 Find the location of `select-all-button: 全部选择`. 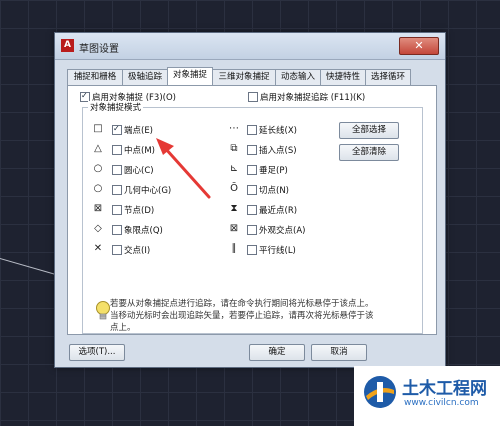

select-all-button: 全部选择 is located at coordinates (369, 130).